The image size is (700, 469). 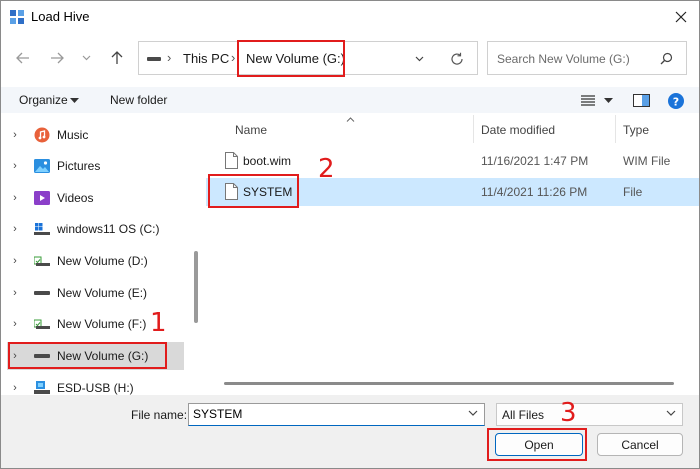 I want to click on file-type-filter: All Files, so click(x=589, y=414).